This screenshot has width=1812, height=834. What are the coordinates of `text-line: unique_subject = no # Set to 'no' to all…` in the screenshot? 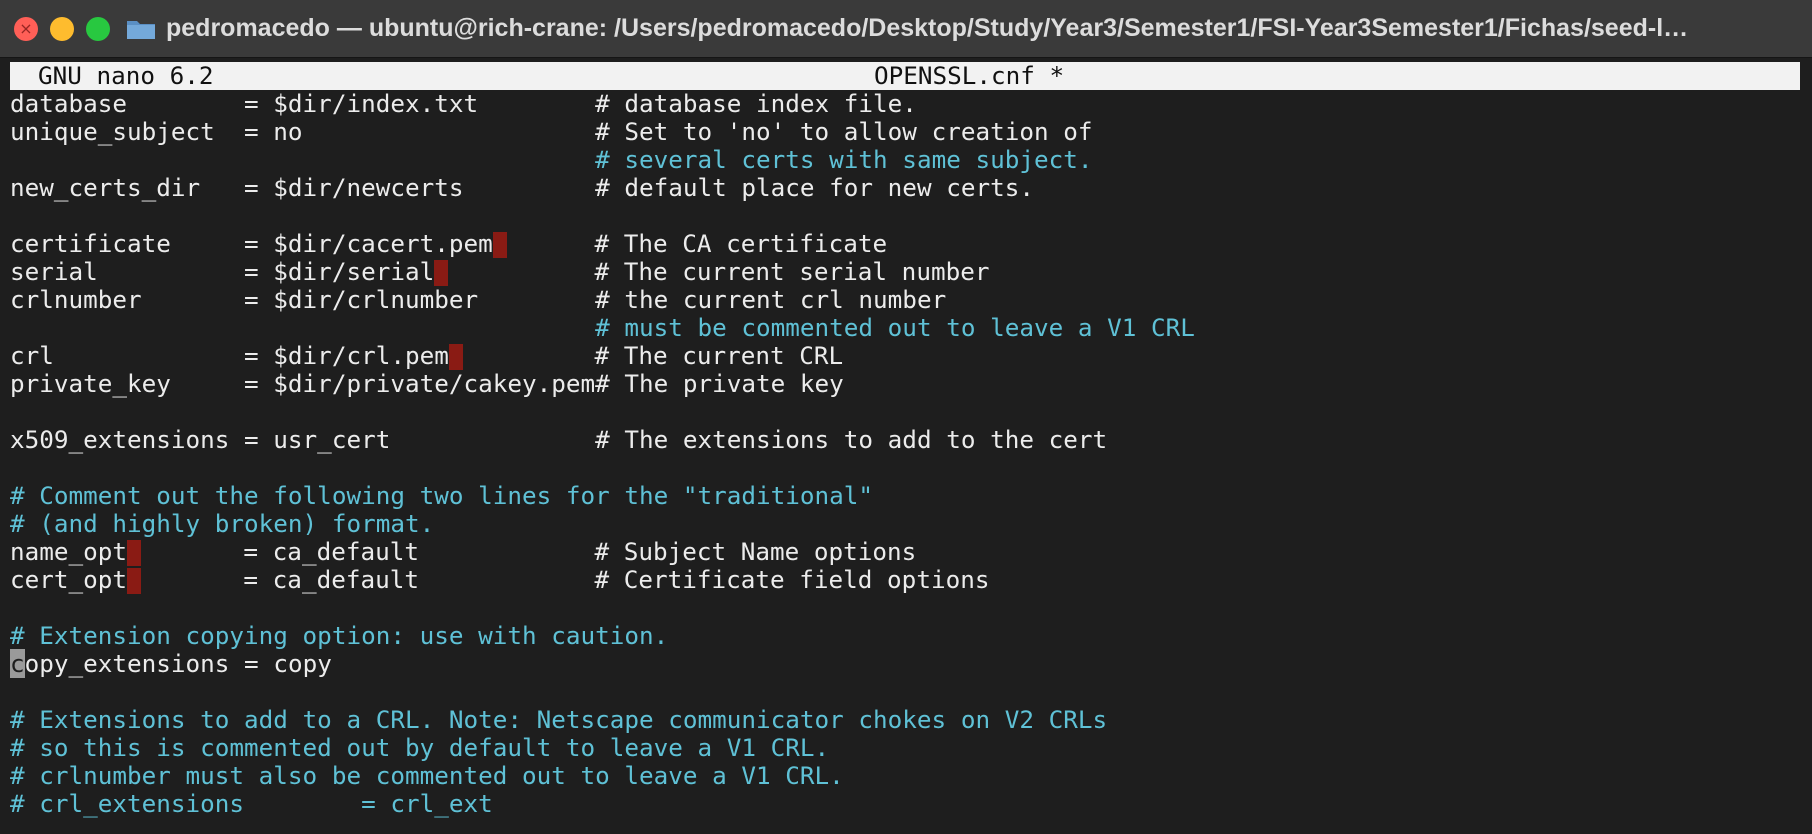 It's located at (551, 131).